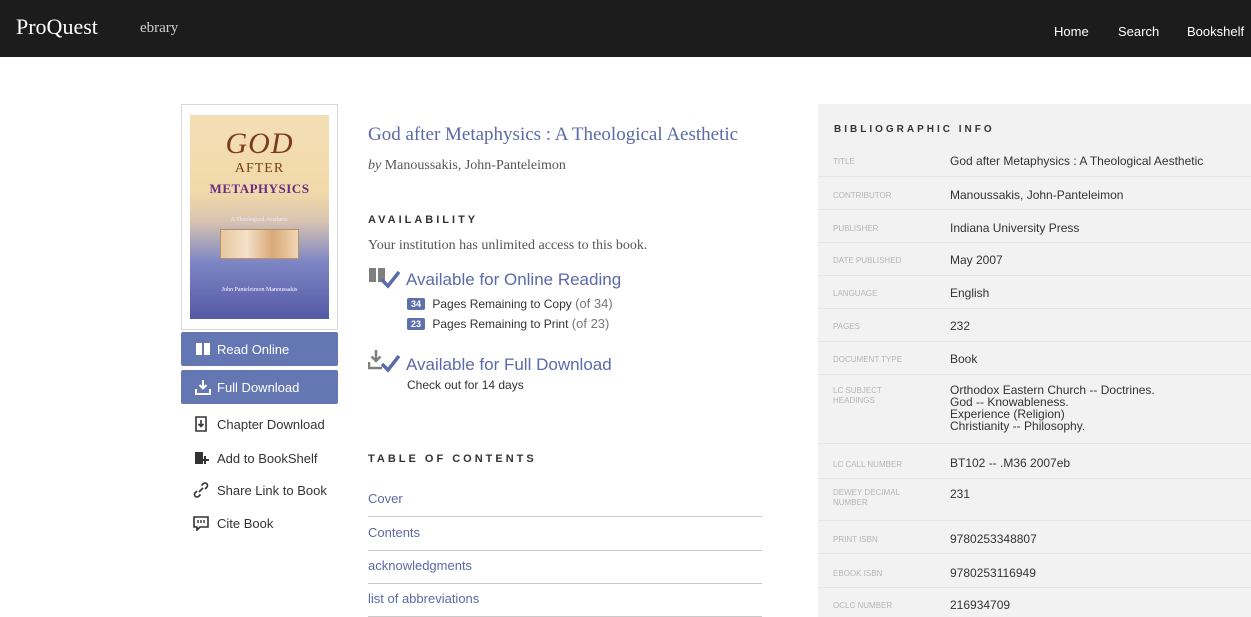 The width and height of the screenshot is (1251, 617). I want to click on chapter-download-icon, so click(201, 424).